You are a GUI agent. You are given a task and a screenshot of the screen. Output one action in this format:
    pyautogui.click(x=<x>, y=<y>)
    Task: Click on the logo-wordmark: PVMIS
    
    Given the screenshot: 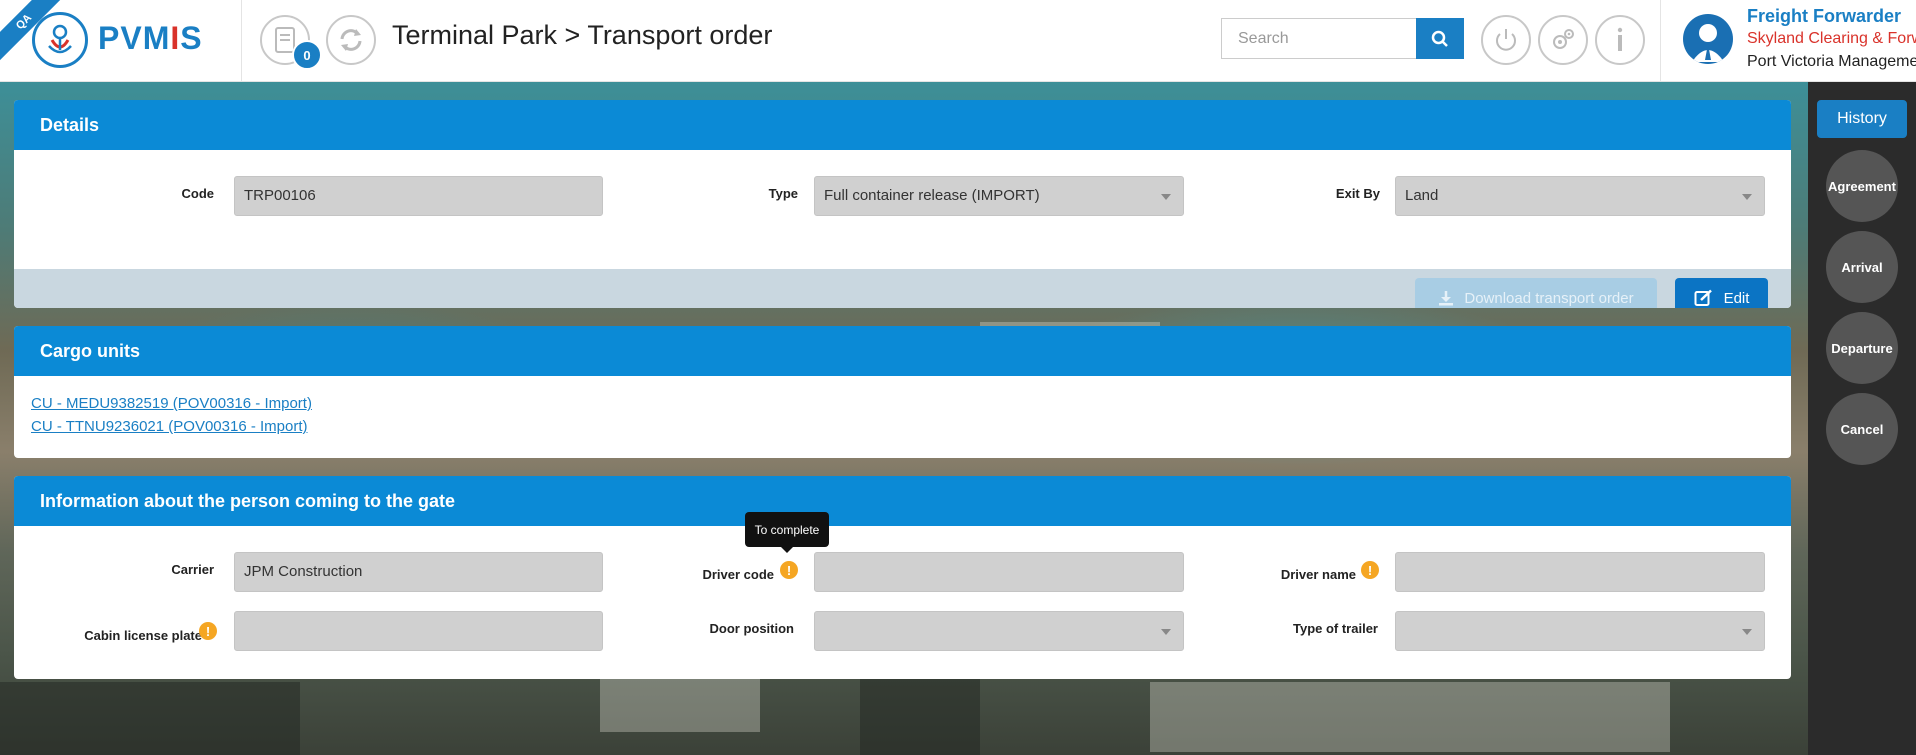 What is the action you would take?
    pyautogui.click(x=150, y=38)
    